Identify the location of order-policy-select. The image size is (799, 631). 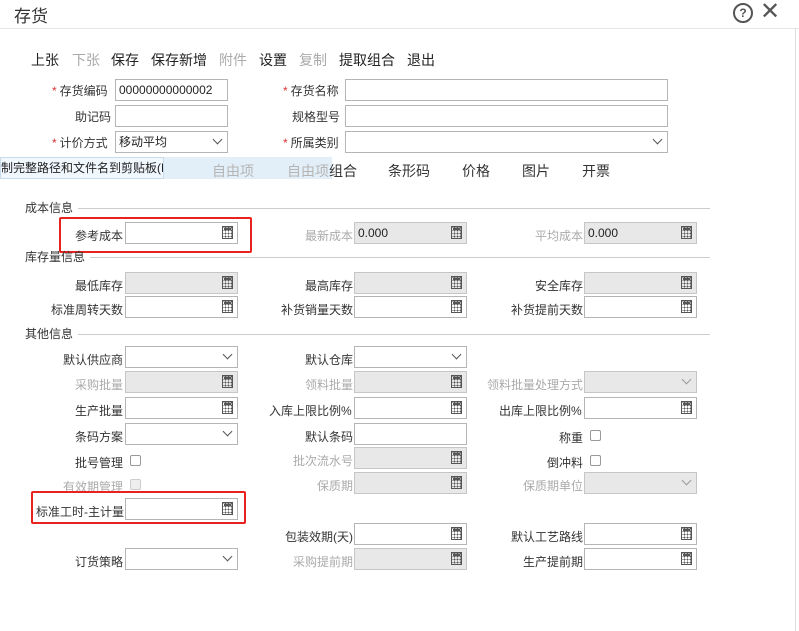
(181, 559).